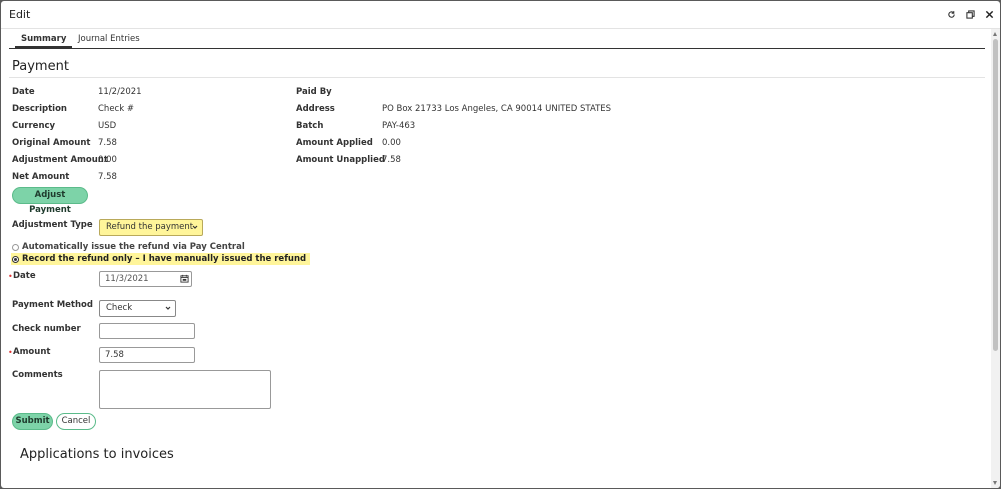  What do you see at coordinates (119, 308) in the screenshot?
I see `payment-method-value: Check` at bounding box center [119, 308].